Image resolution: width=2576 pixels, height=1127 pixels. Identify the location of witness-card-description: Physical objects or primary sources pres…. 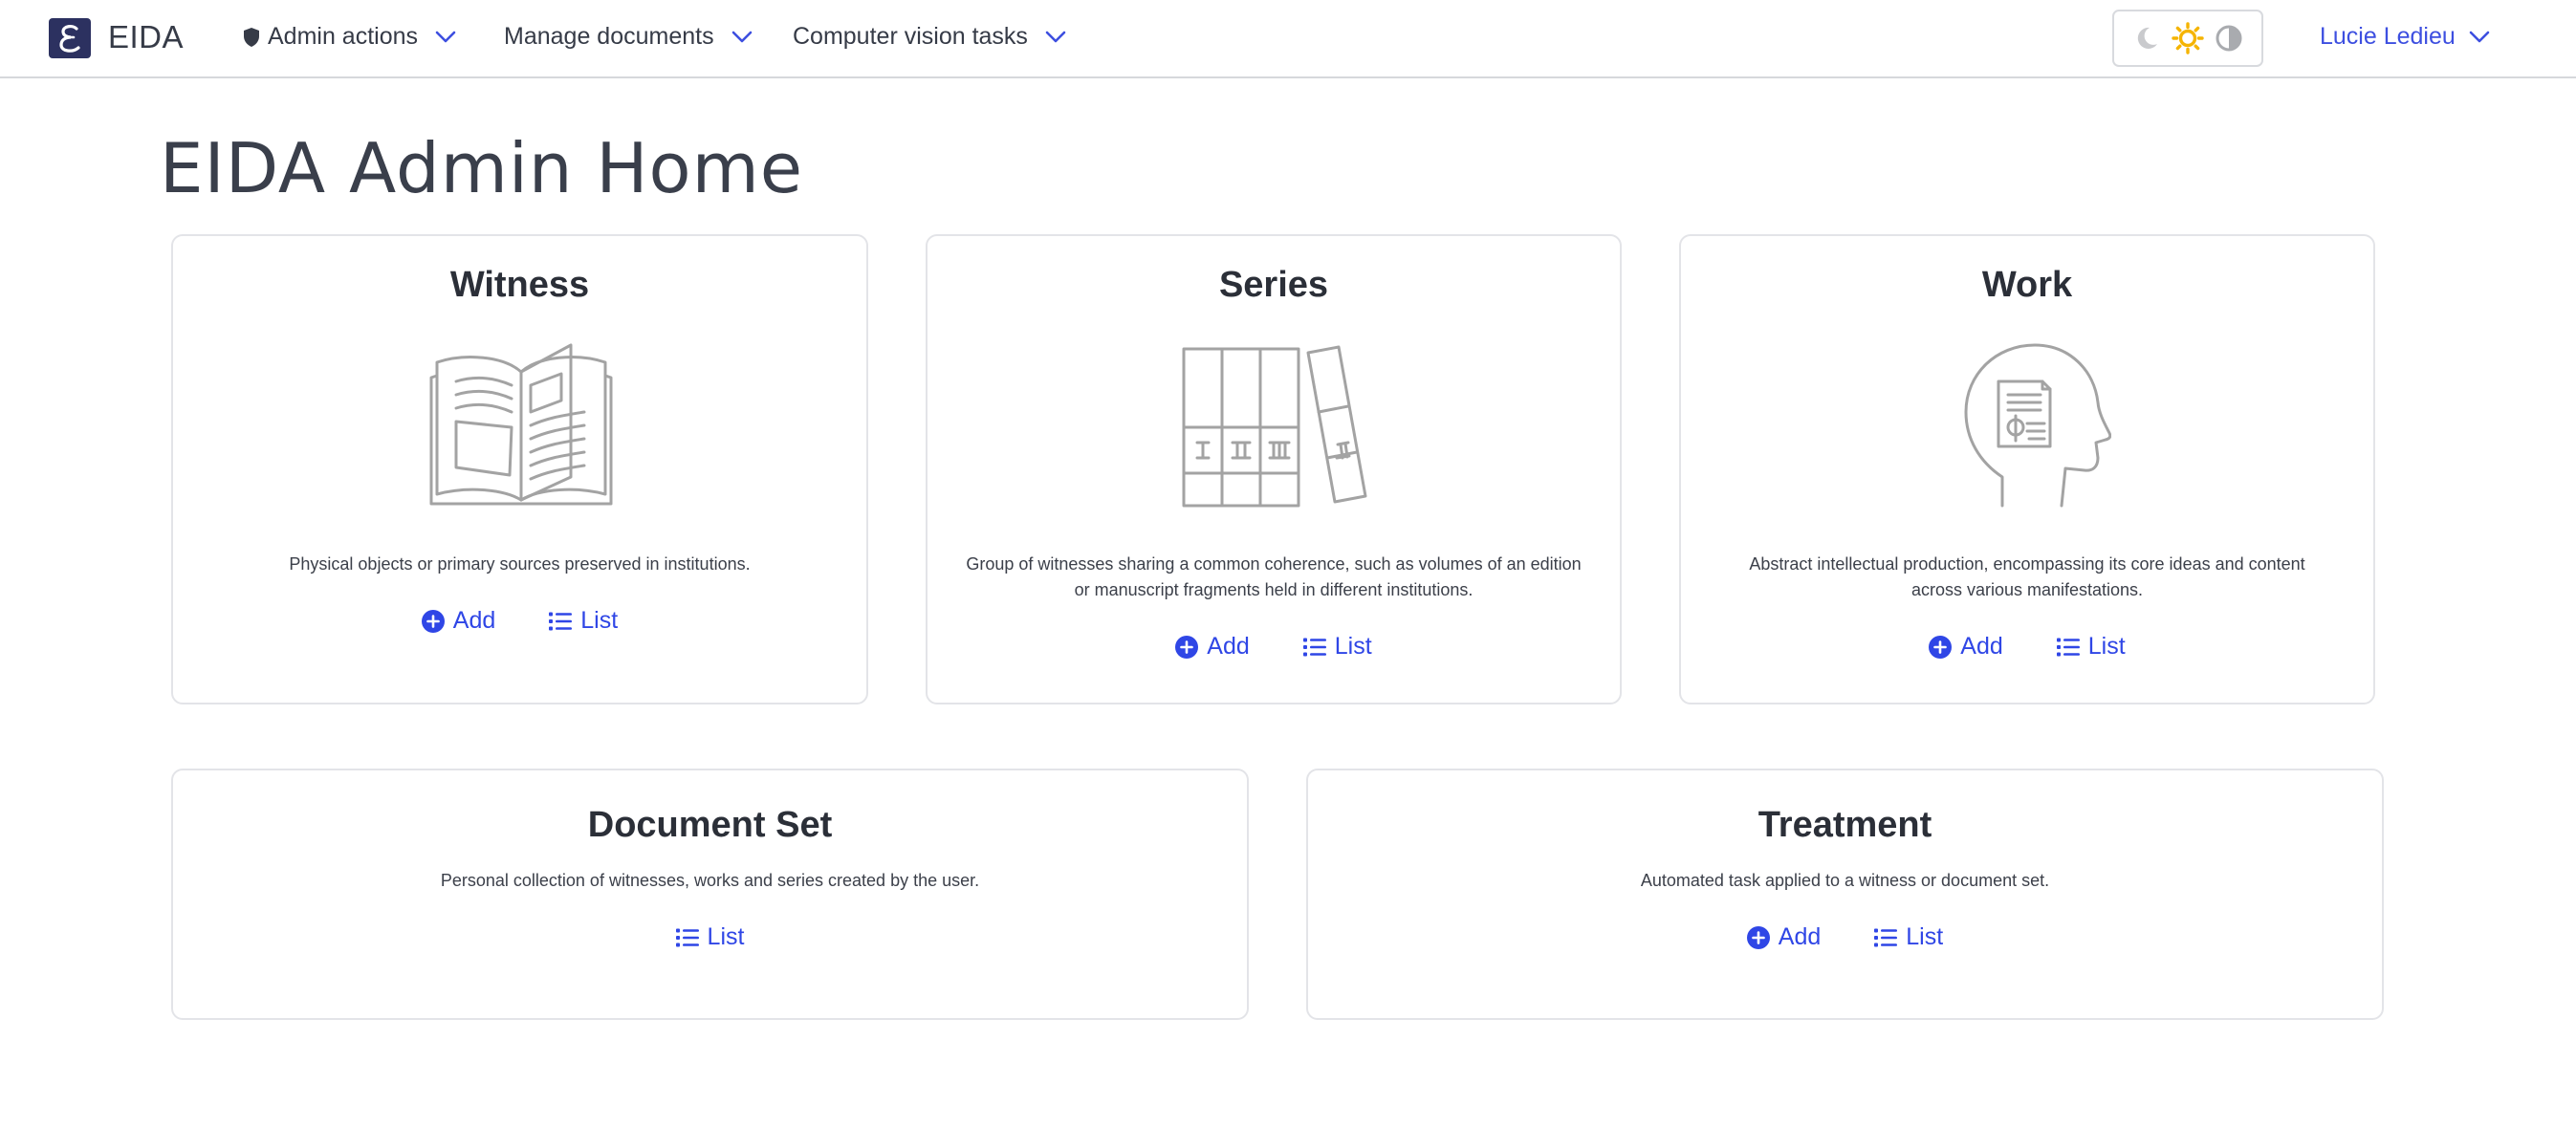
(520, 564).